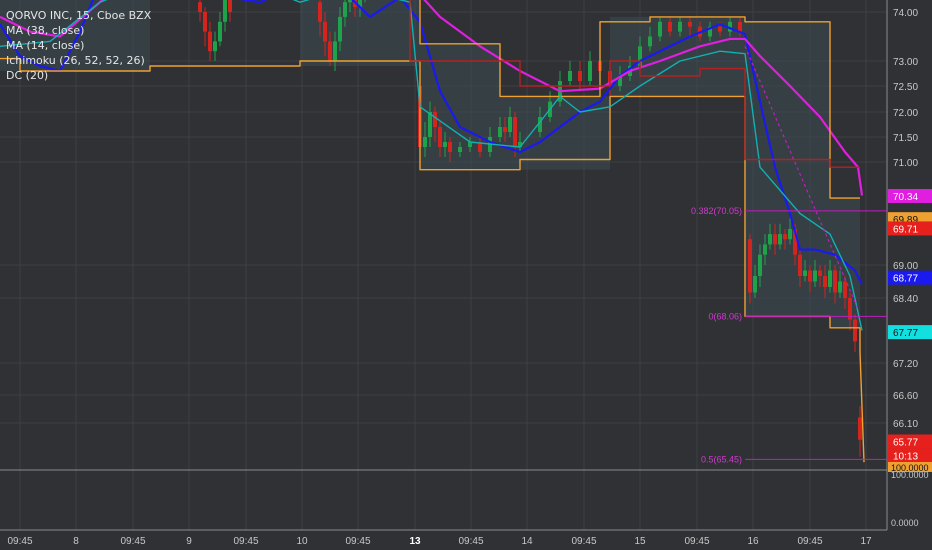  Describe the element at coordinates (905, 364) in the screenshot. I see `y-tick-label-8: 67.20` at that location.